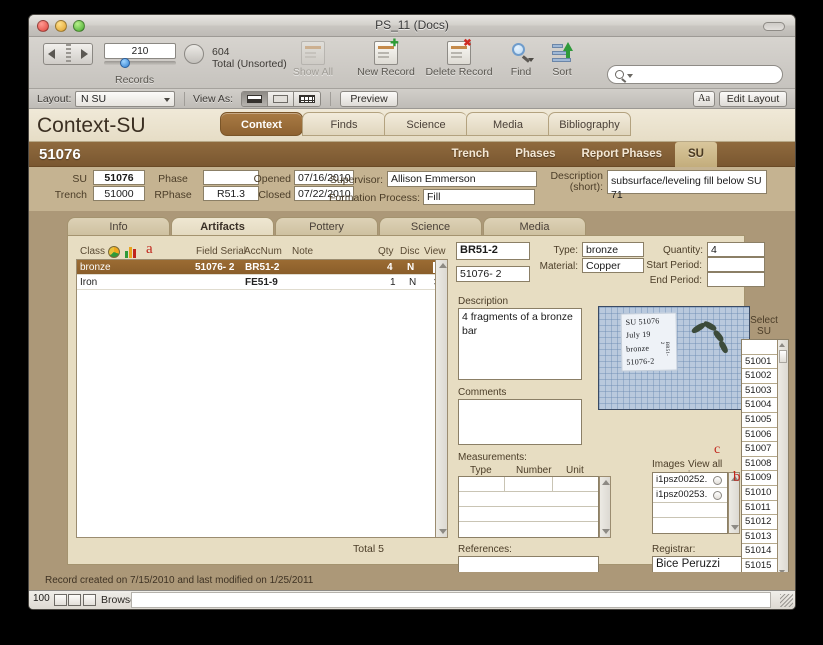 The height and width of the screenshot is (645, 823). I want to click on inner-tab-science: Science, so click(430, 226).